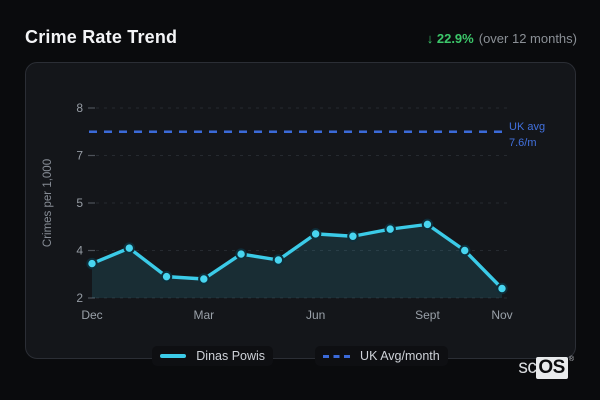 Image resolution: width=600 pixels, height=400 pixels. What do you see at coordinates (523, 143) in the screenshot?
I see `uk-avg-value-label: 7.6/m` at bounding box center [523, 143].